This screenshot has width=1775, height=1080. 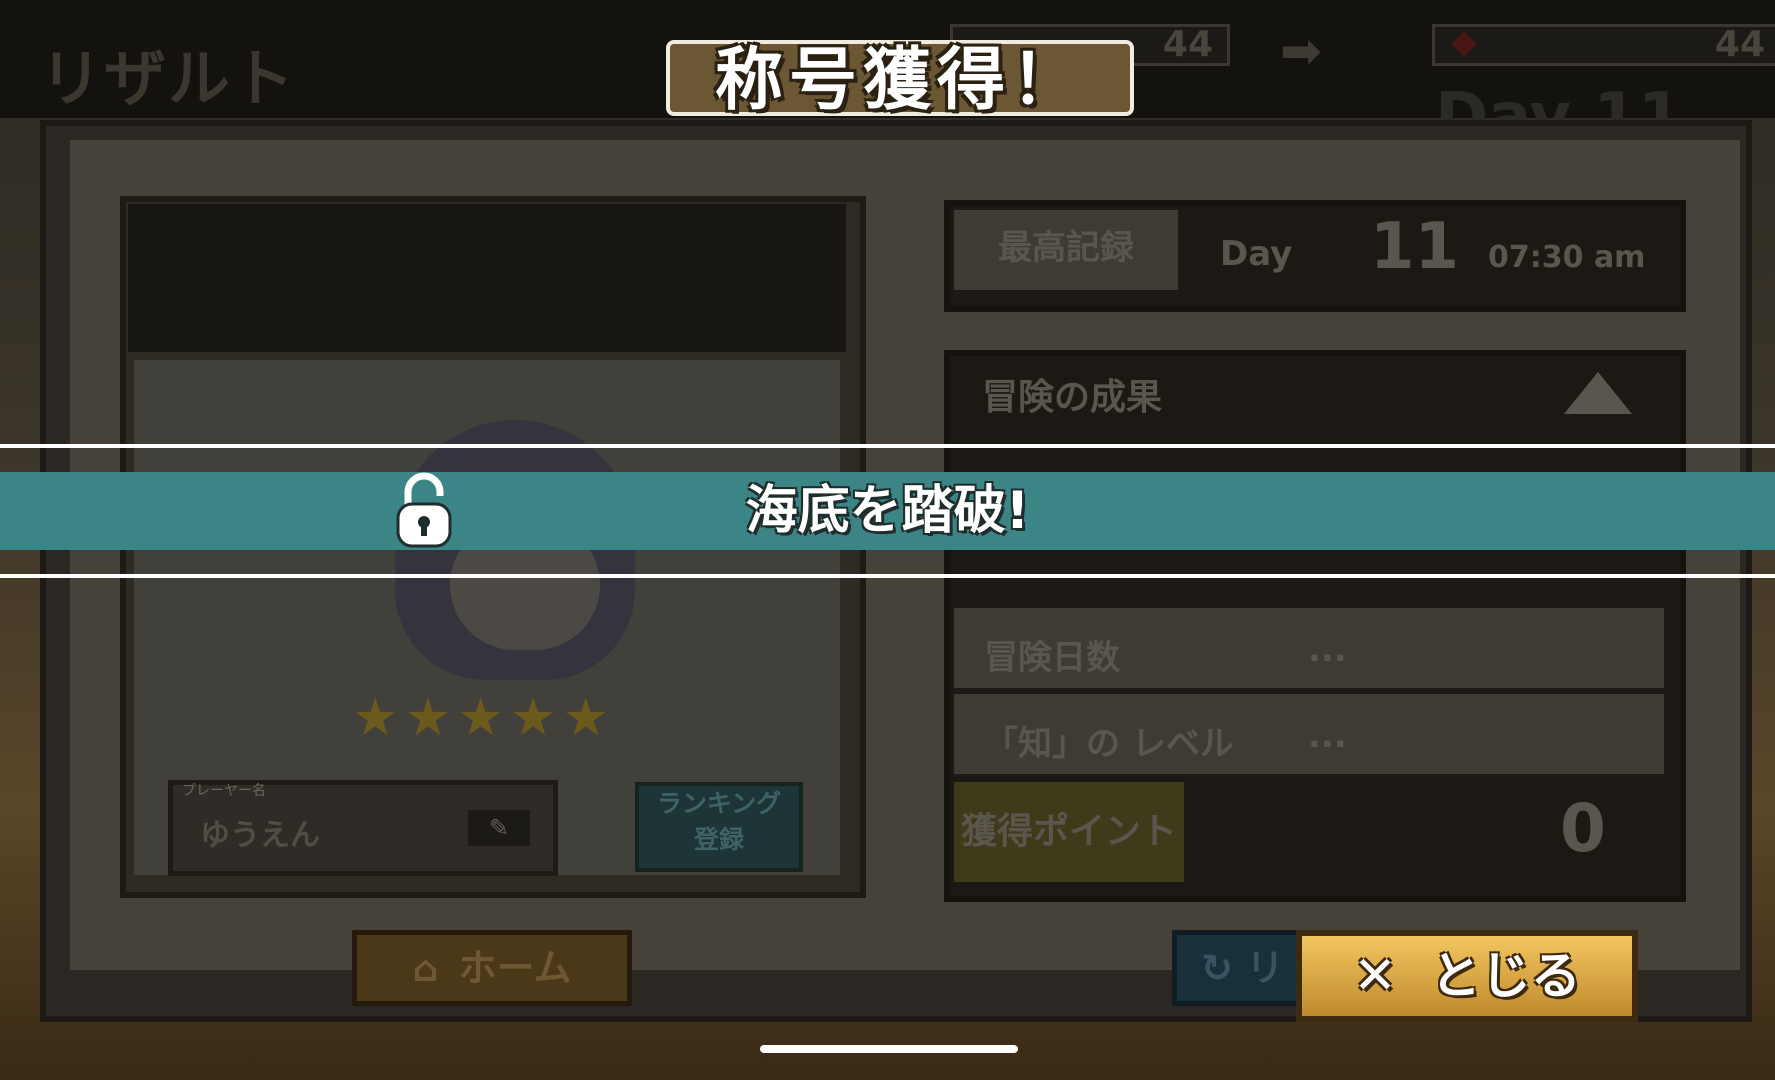 I want to click on home-indicator, so click(x=889, y=1049).